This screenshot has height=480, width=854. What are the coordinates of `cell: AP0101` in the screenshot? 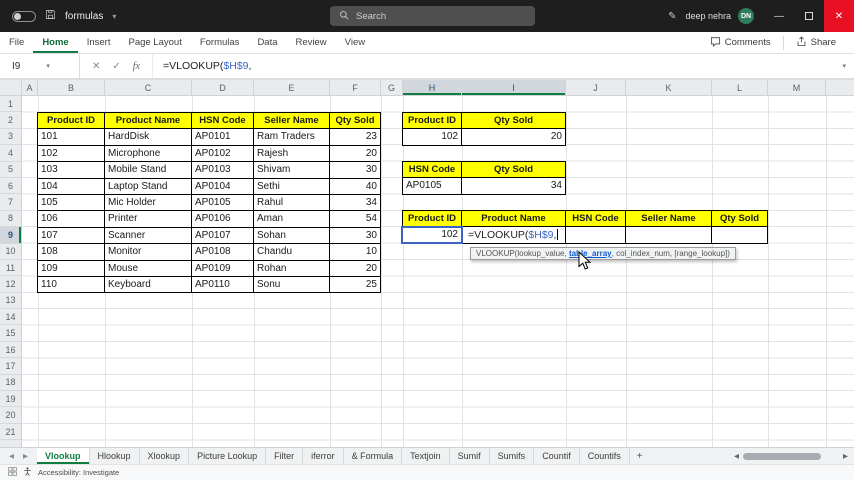 It's located at (223, 137).